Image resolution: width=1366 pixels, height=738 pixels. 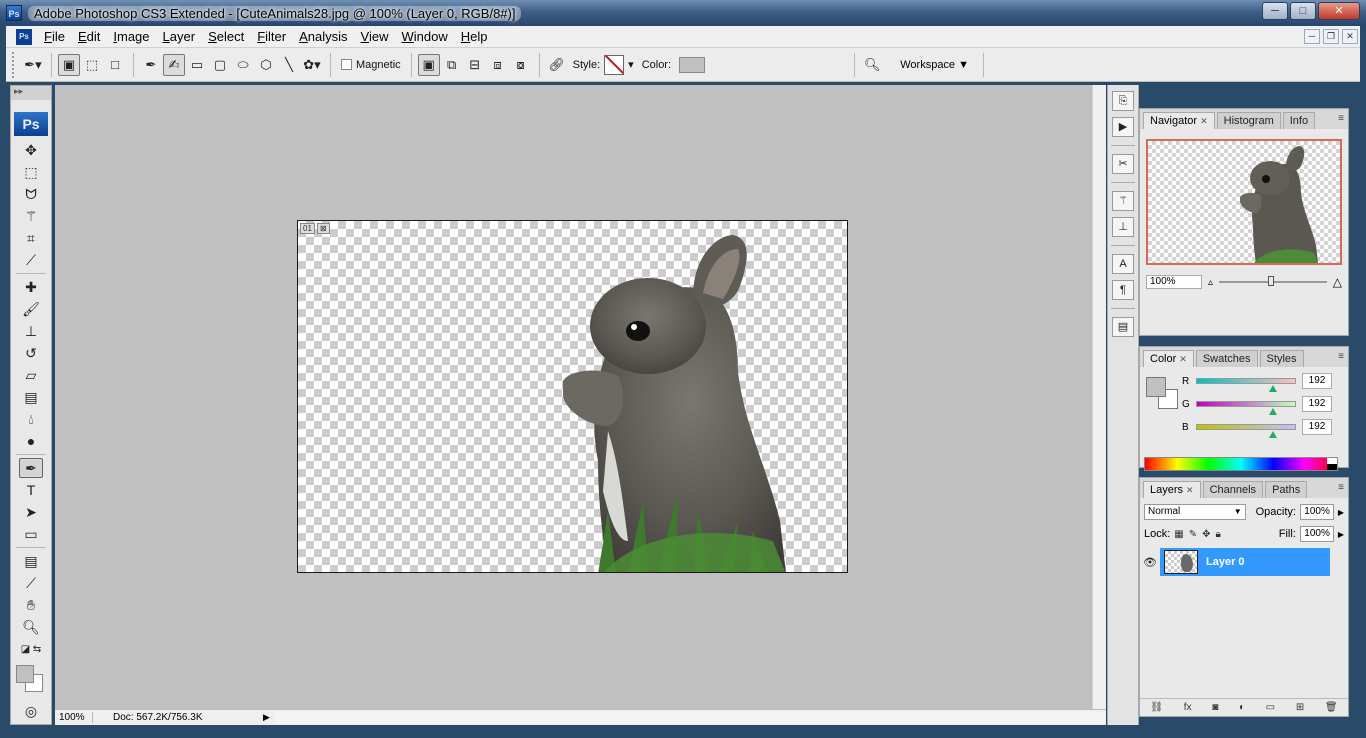 I want to click on marquee-icon: ⬚, so click(x=31, y=172).